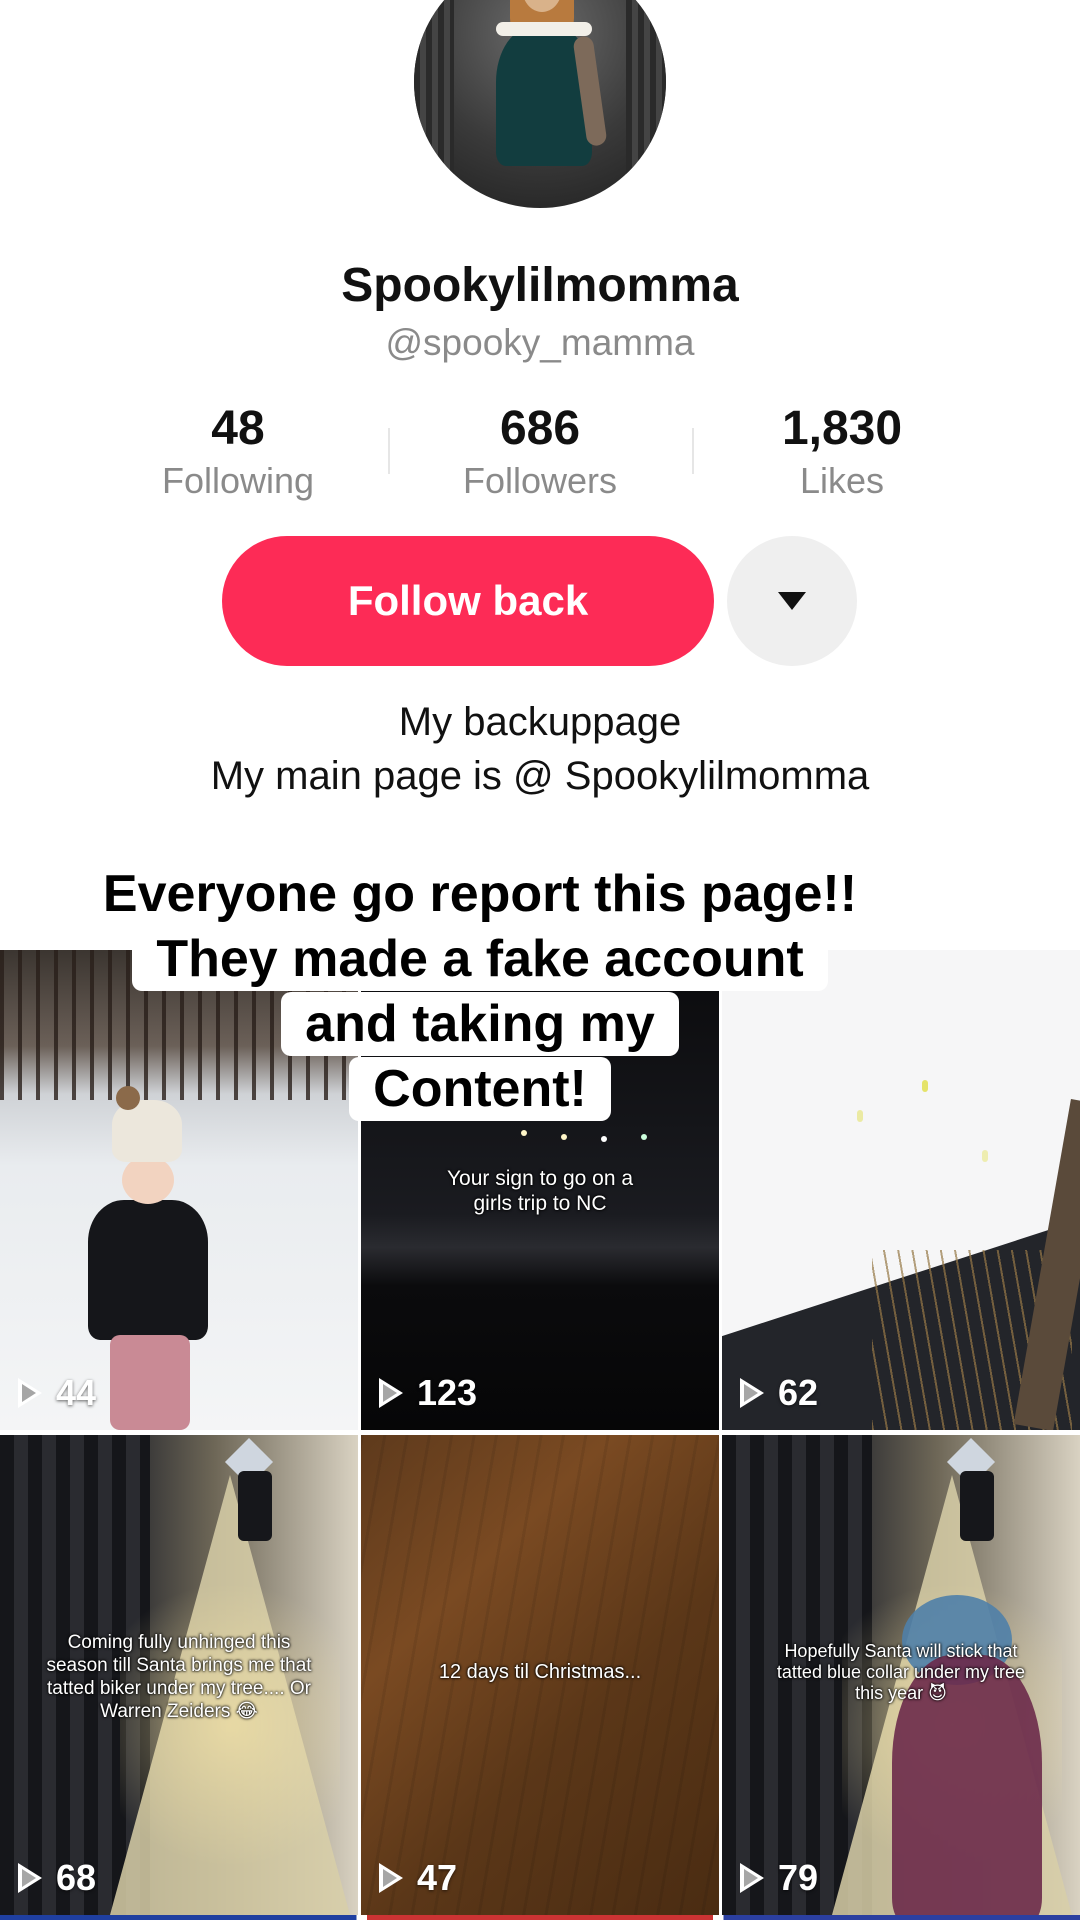 This screenshot has width=1080, height=1920. I want to click on stat-following: 48 Following, so click(238, 452).